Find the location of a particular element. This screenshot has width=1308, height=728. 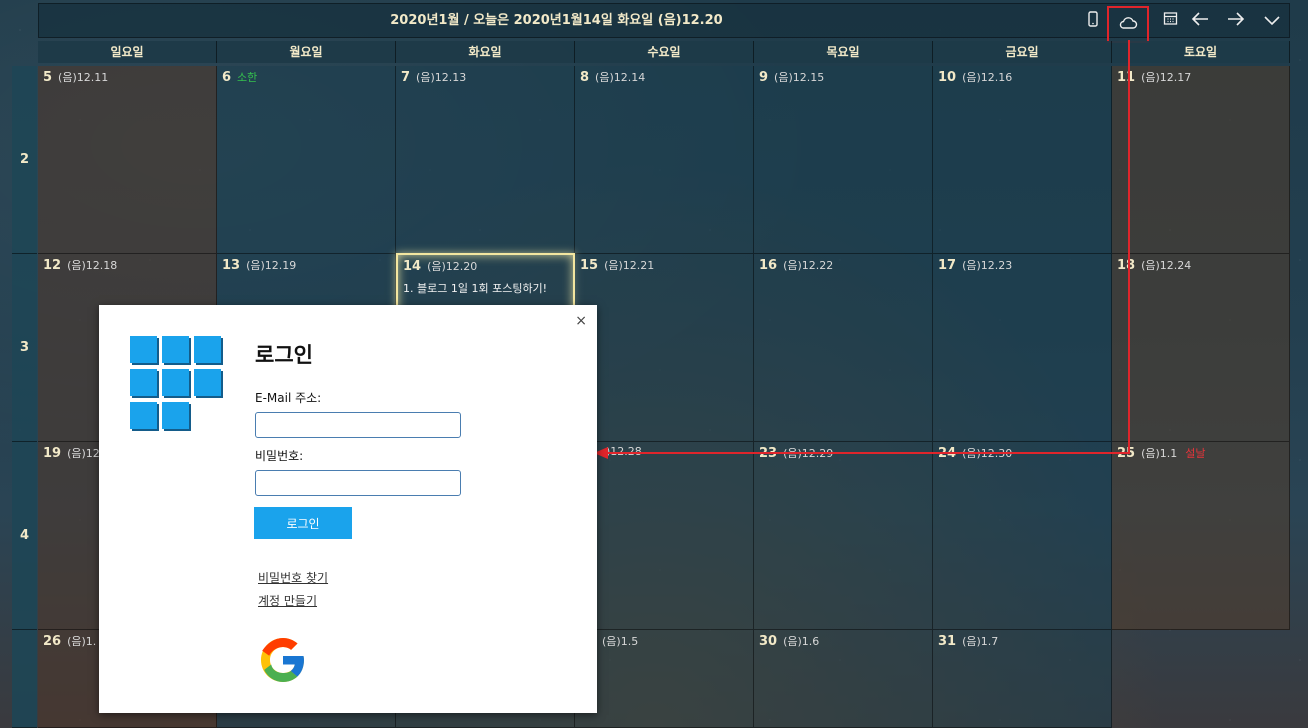

day-cell: 5 (음)12.11 is located at coordinates (127, 160).